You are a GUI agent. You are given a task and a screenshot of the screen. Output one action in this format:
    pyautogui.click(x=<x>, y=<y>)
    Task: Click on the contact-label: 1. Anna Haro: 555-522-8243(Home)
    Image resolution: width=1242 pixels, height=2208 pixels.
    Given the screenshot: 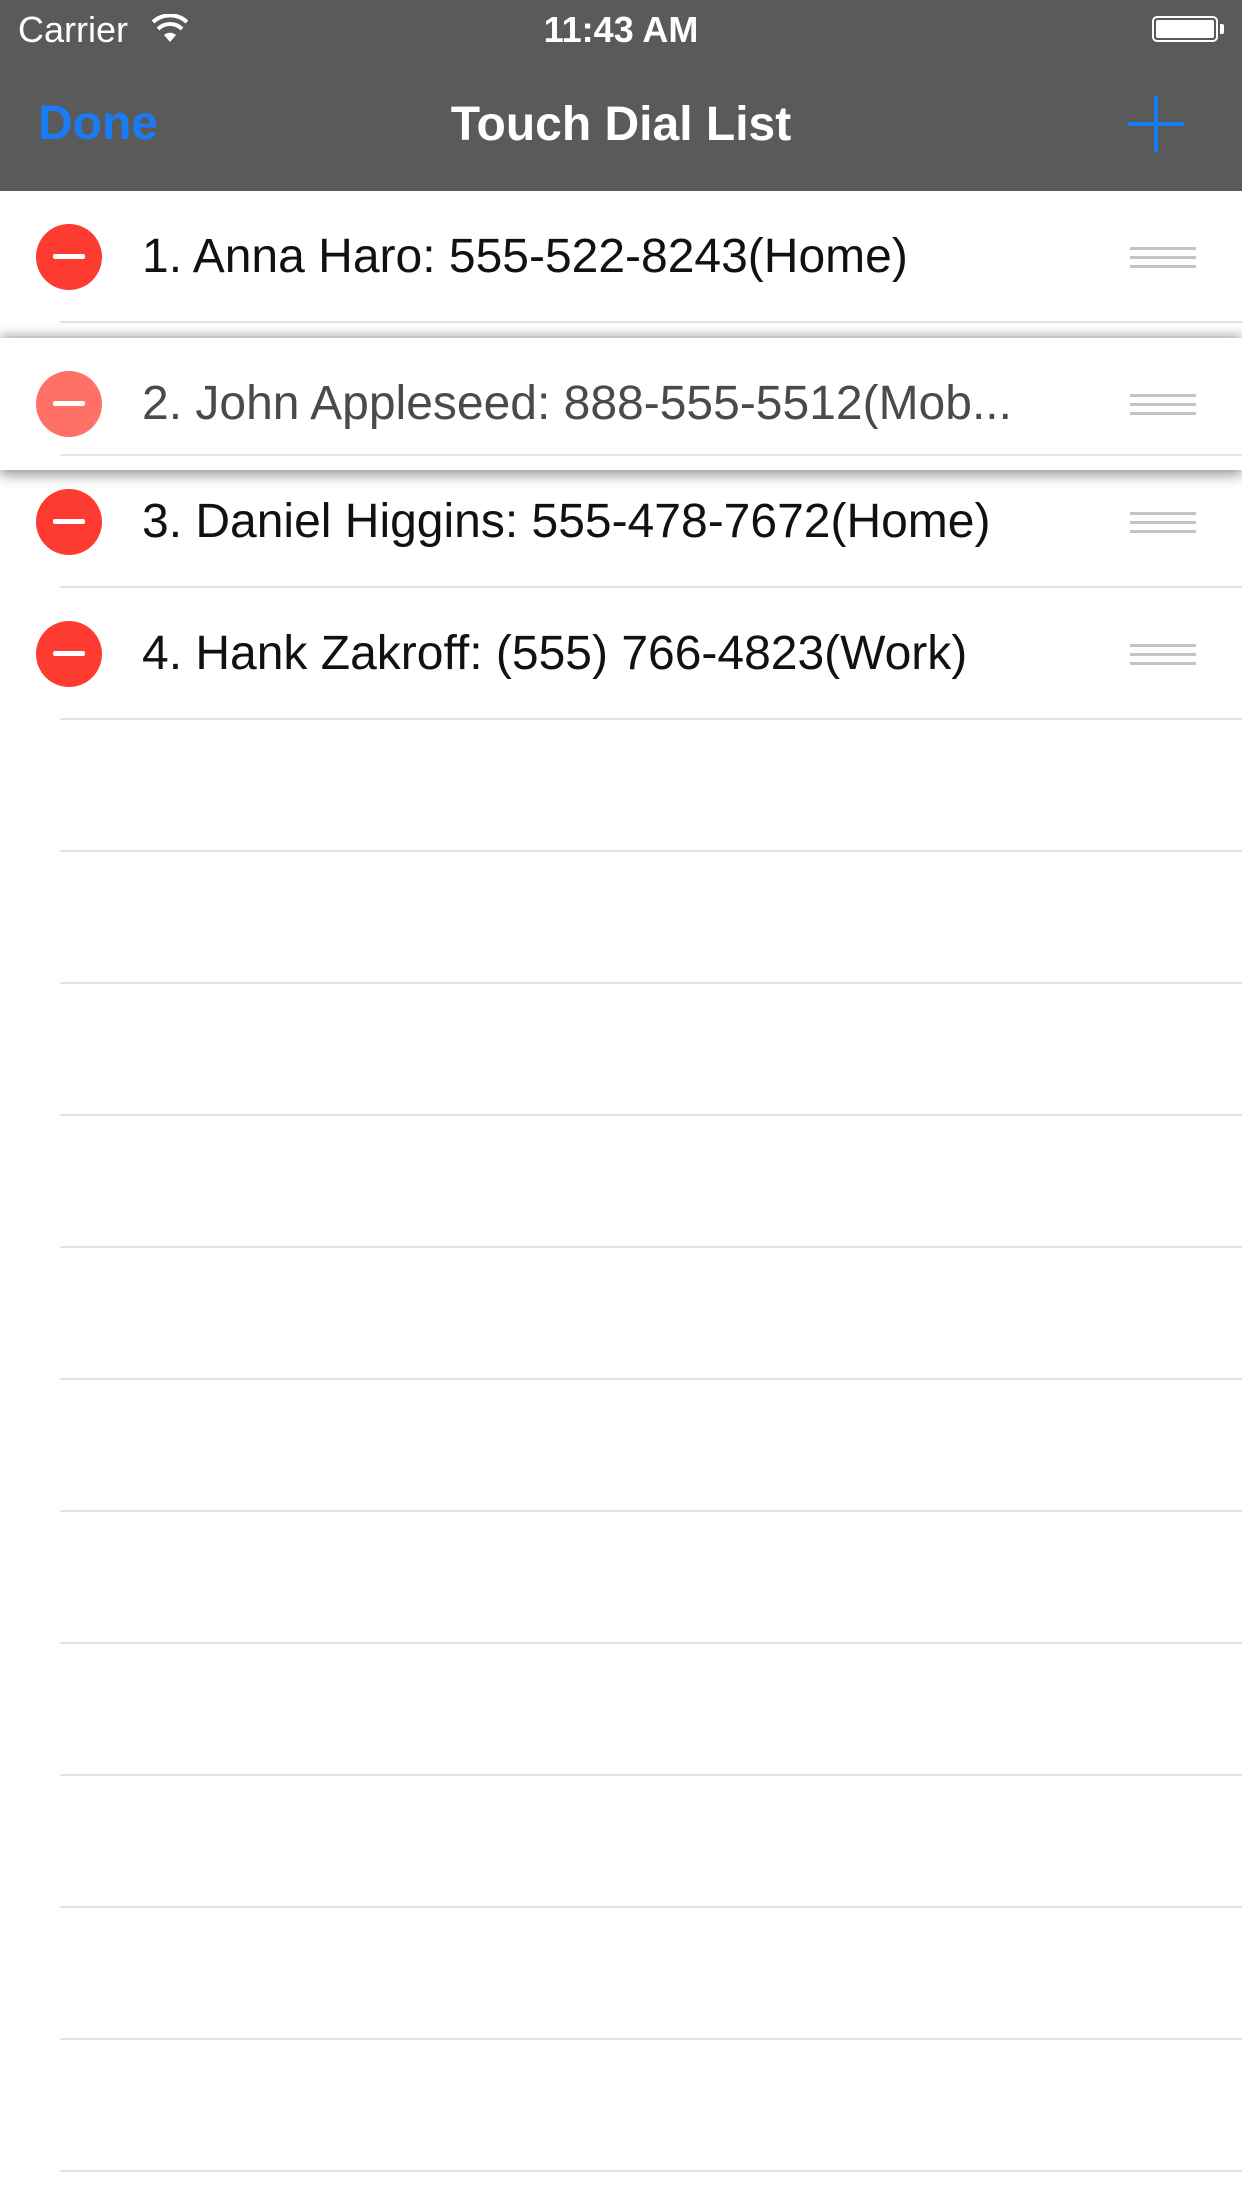 What is the action you would take?
    pyautogui.click(x=525, y=256)
    